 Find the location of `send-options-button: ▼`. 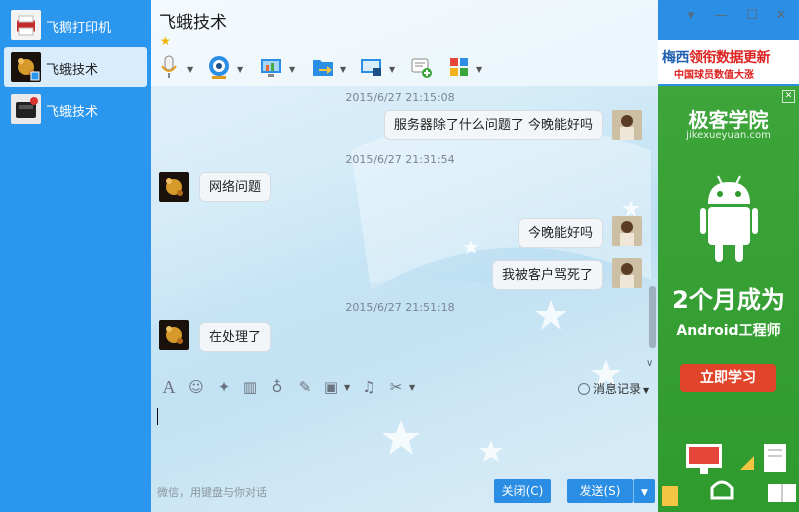

send-options-button: ▼ is located at coordinates (644, 491).